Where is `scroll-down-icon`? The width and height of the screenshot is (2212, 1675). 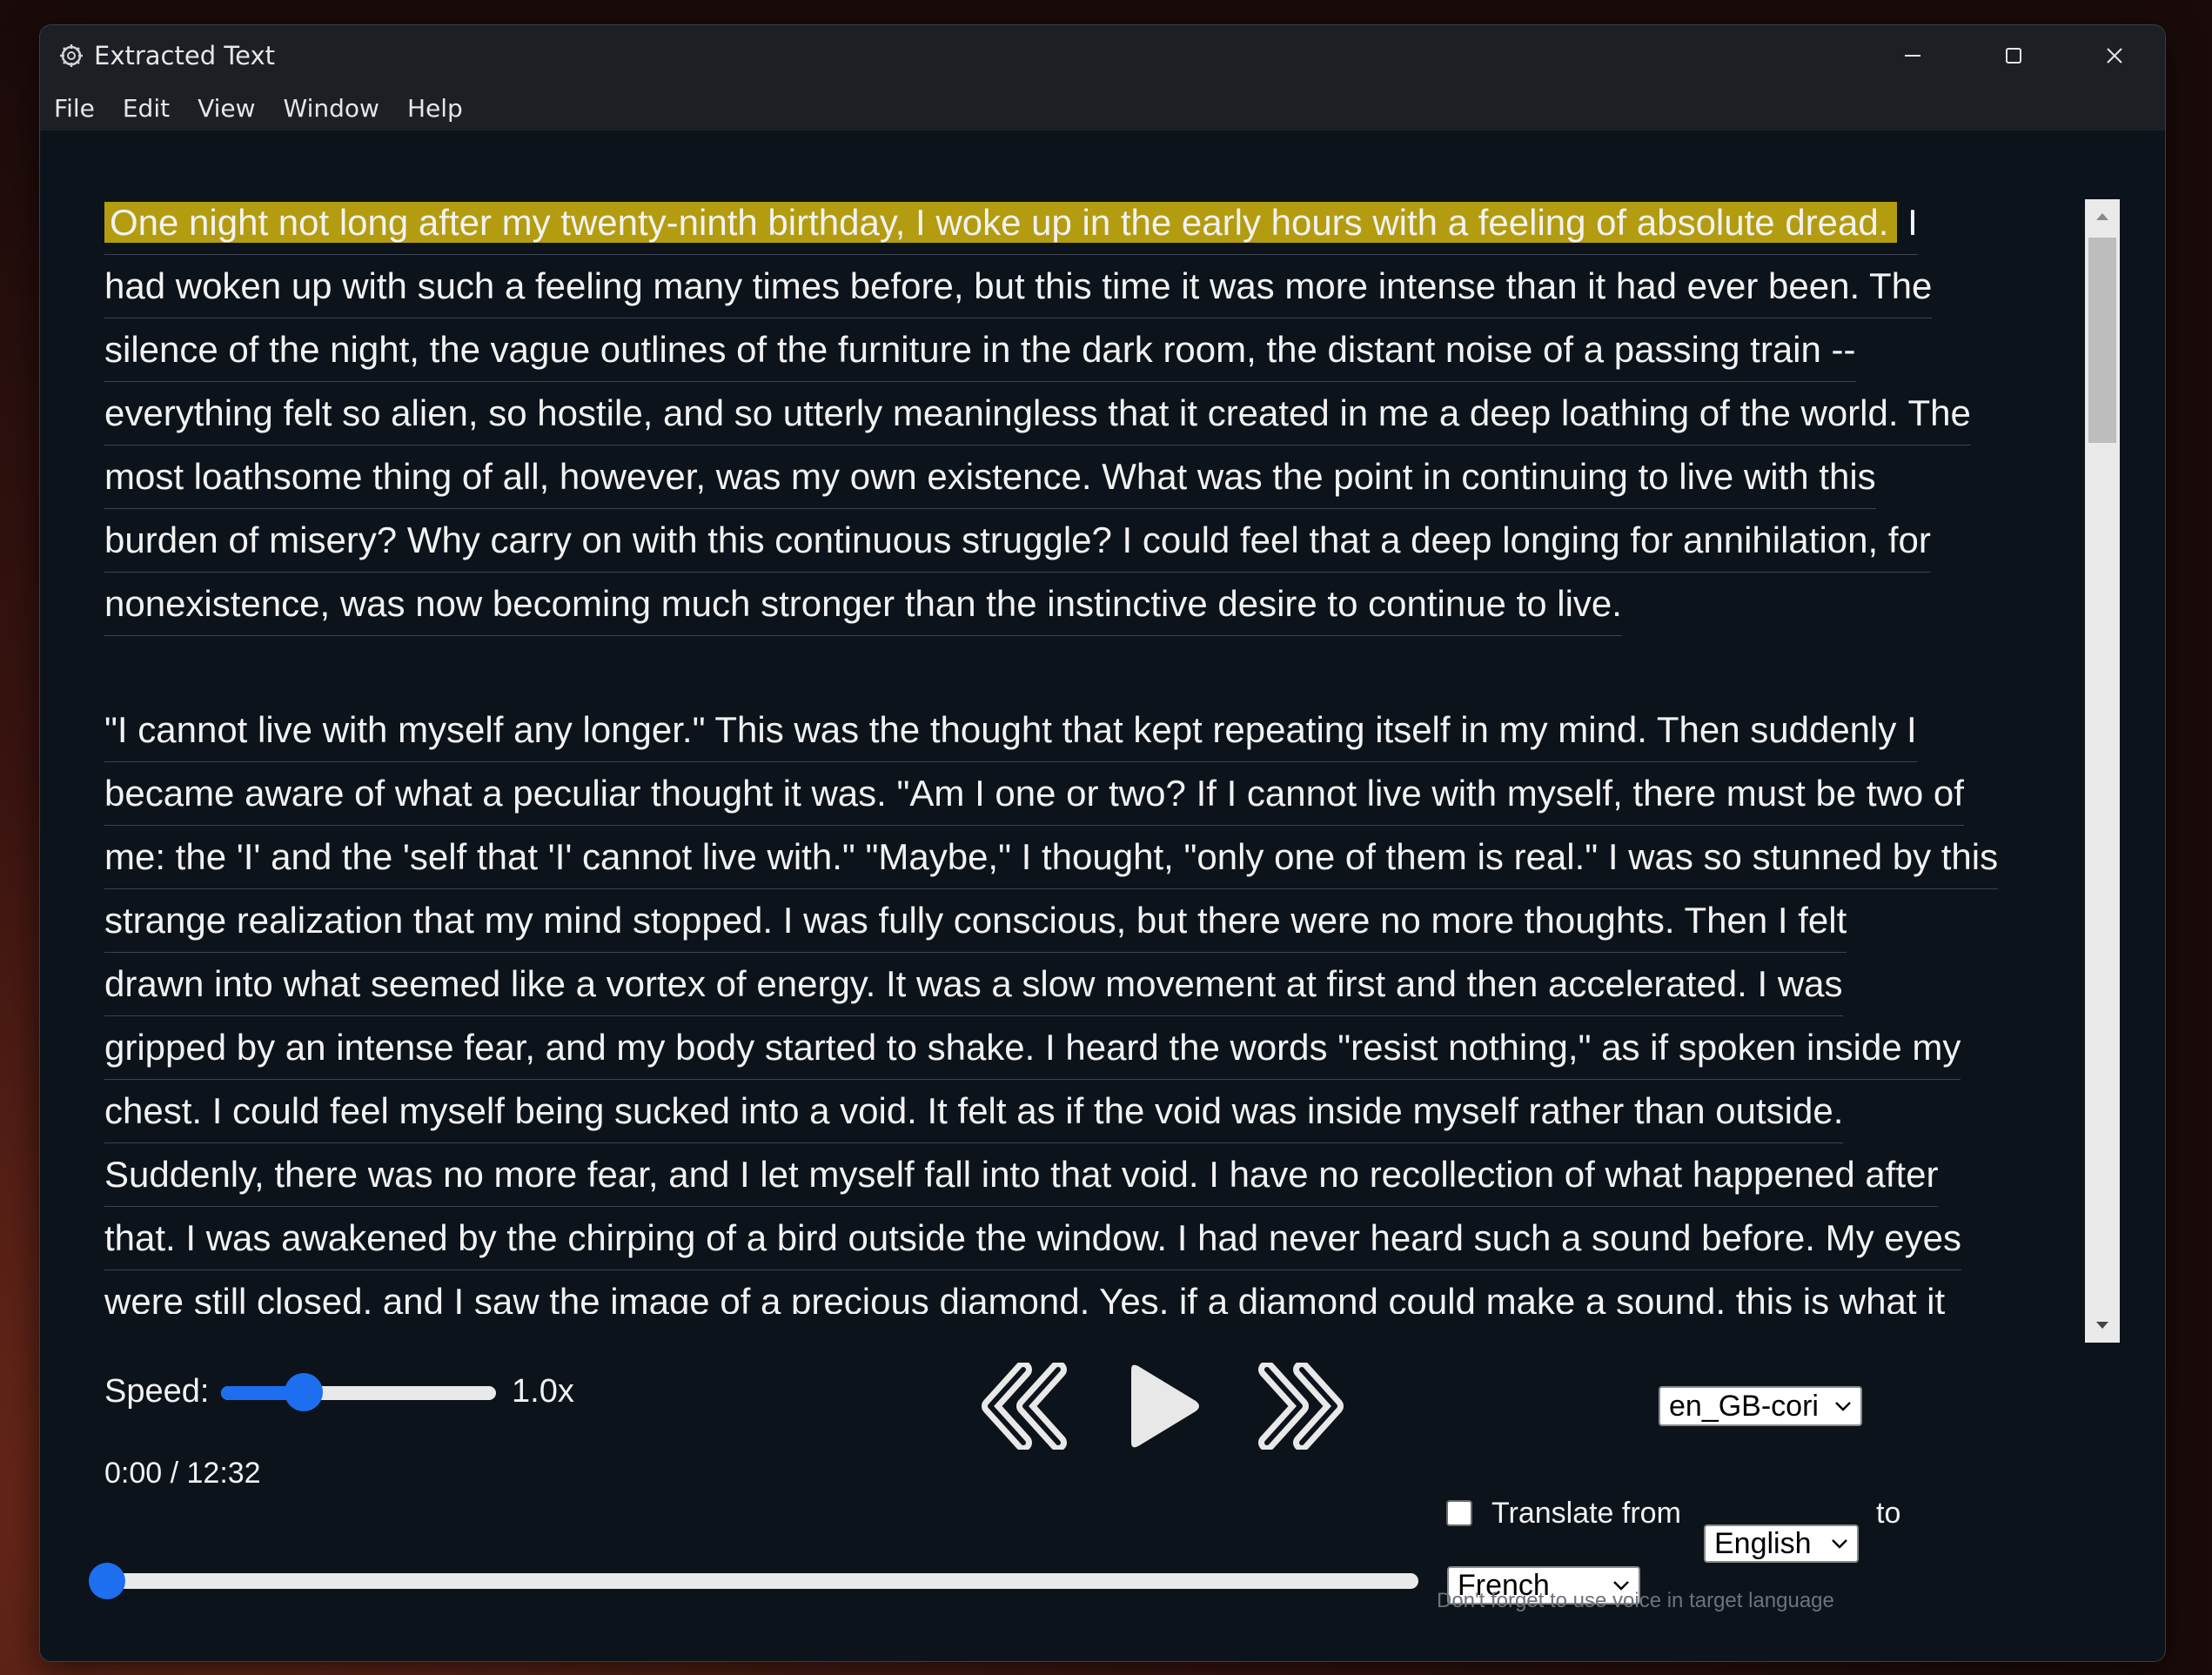 scroll-down-icon is located at coordinates (2103, 1325).